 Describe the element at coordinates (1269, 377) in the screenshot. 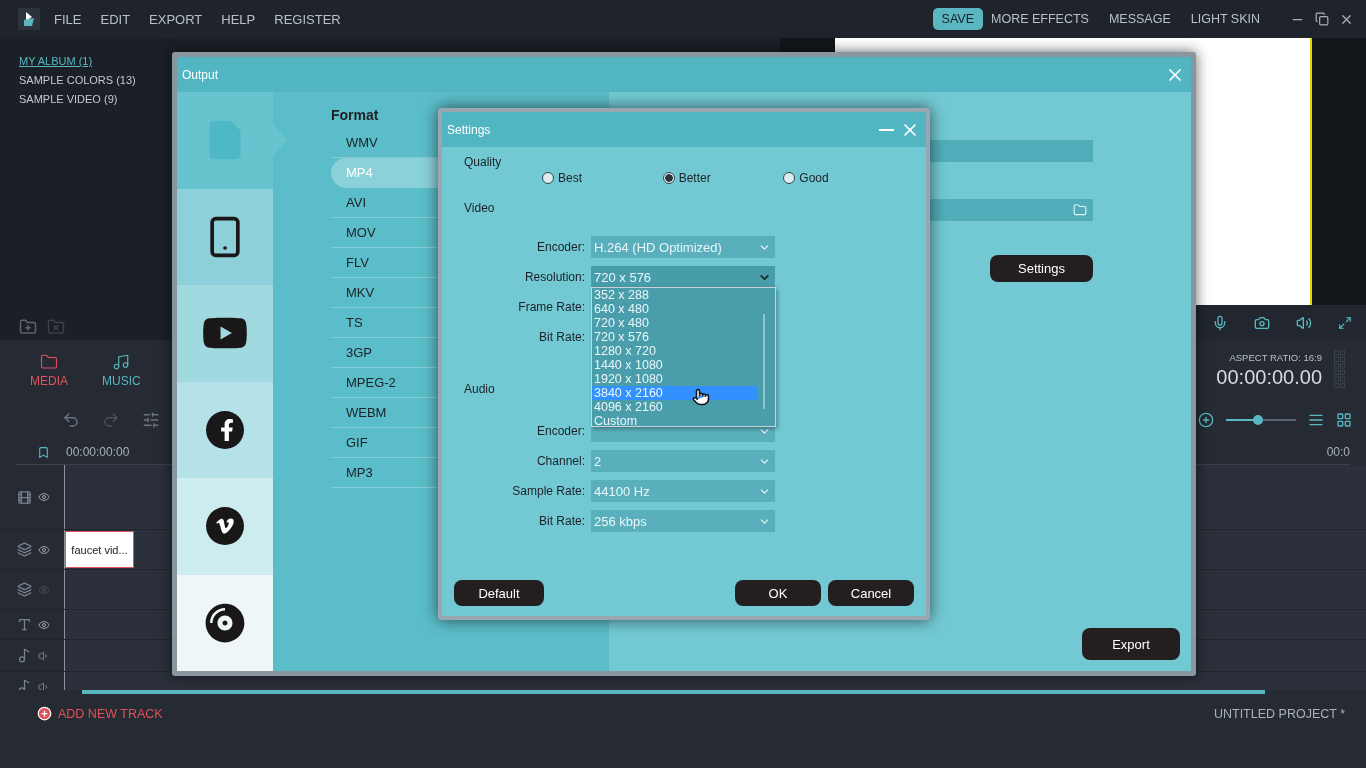

I see `timecode: 00:00:00.00` at that location.